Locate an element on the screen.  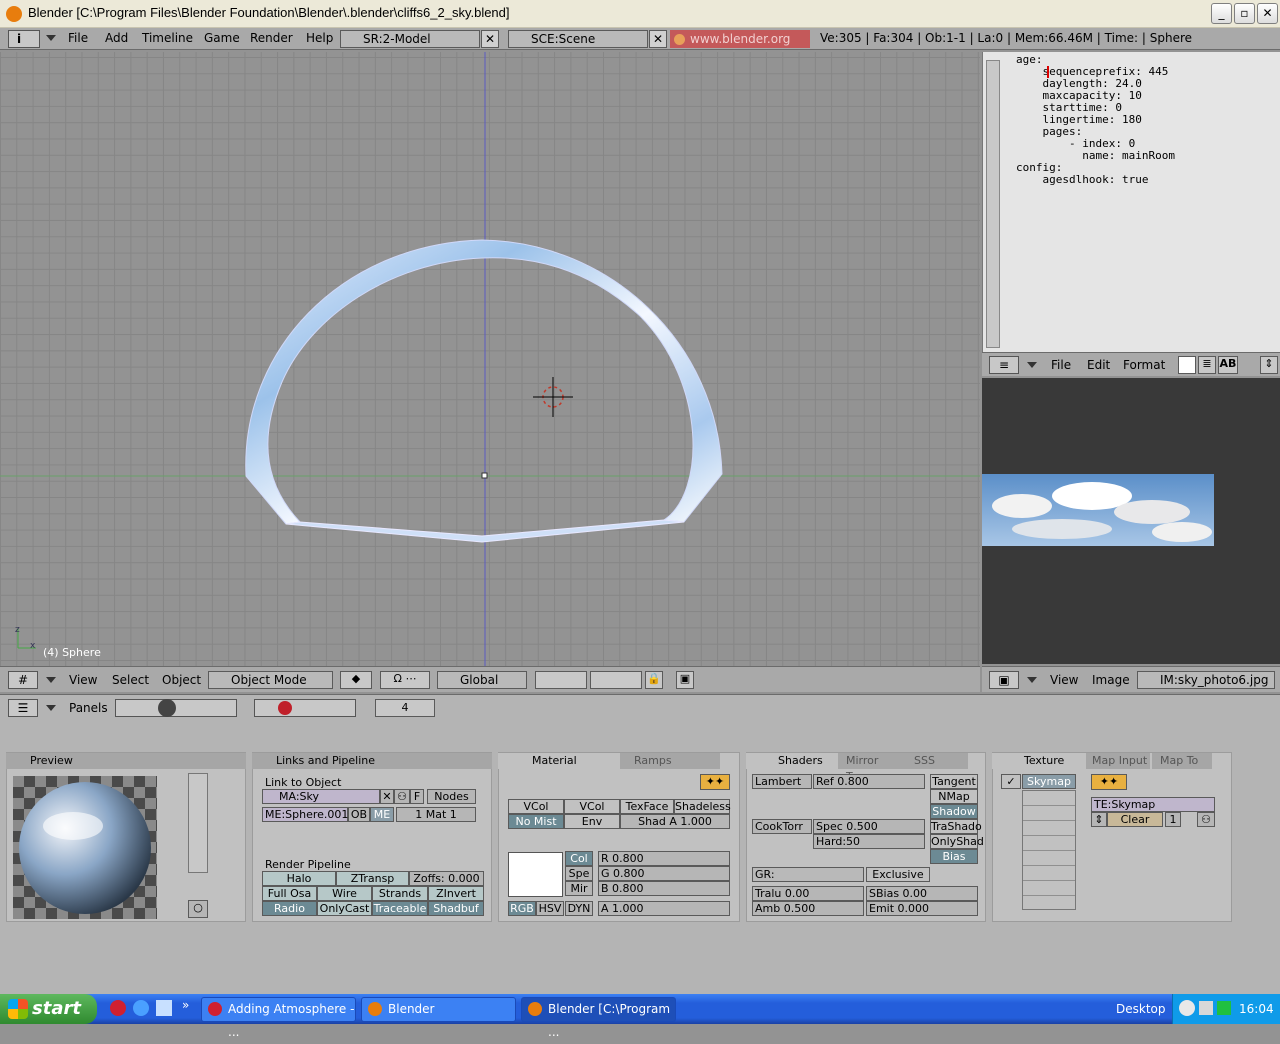
text-window-type-icon: ≡ is located at coordinates (1004, 365).